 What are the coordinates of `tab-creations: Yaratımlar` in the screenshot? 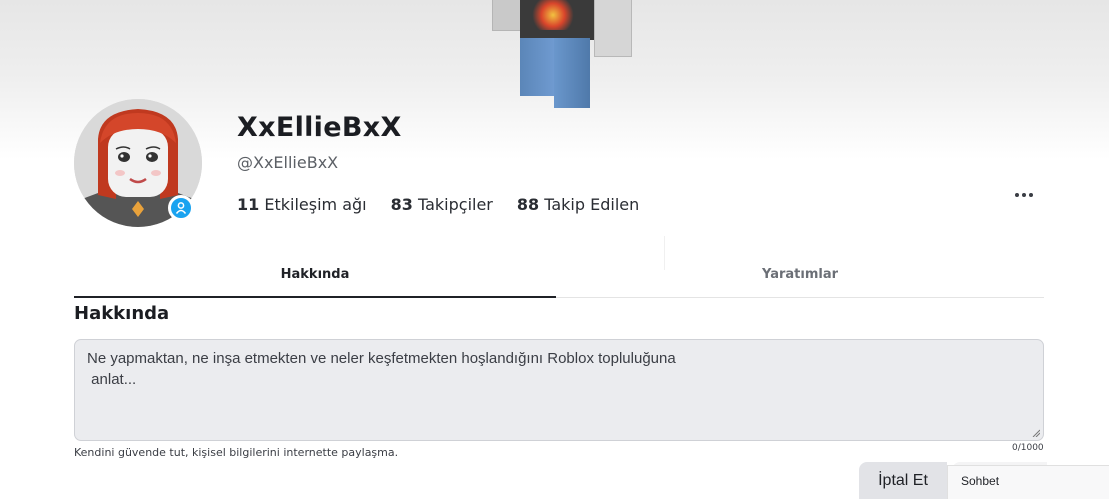 It's located at (800, 274).